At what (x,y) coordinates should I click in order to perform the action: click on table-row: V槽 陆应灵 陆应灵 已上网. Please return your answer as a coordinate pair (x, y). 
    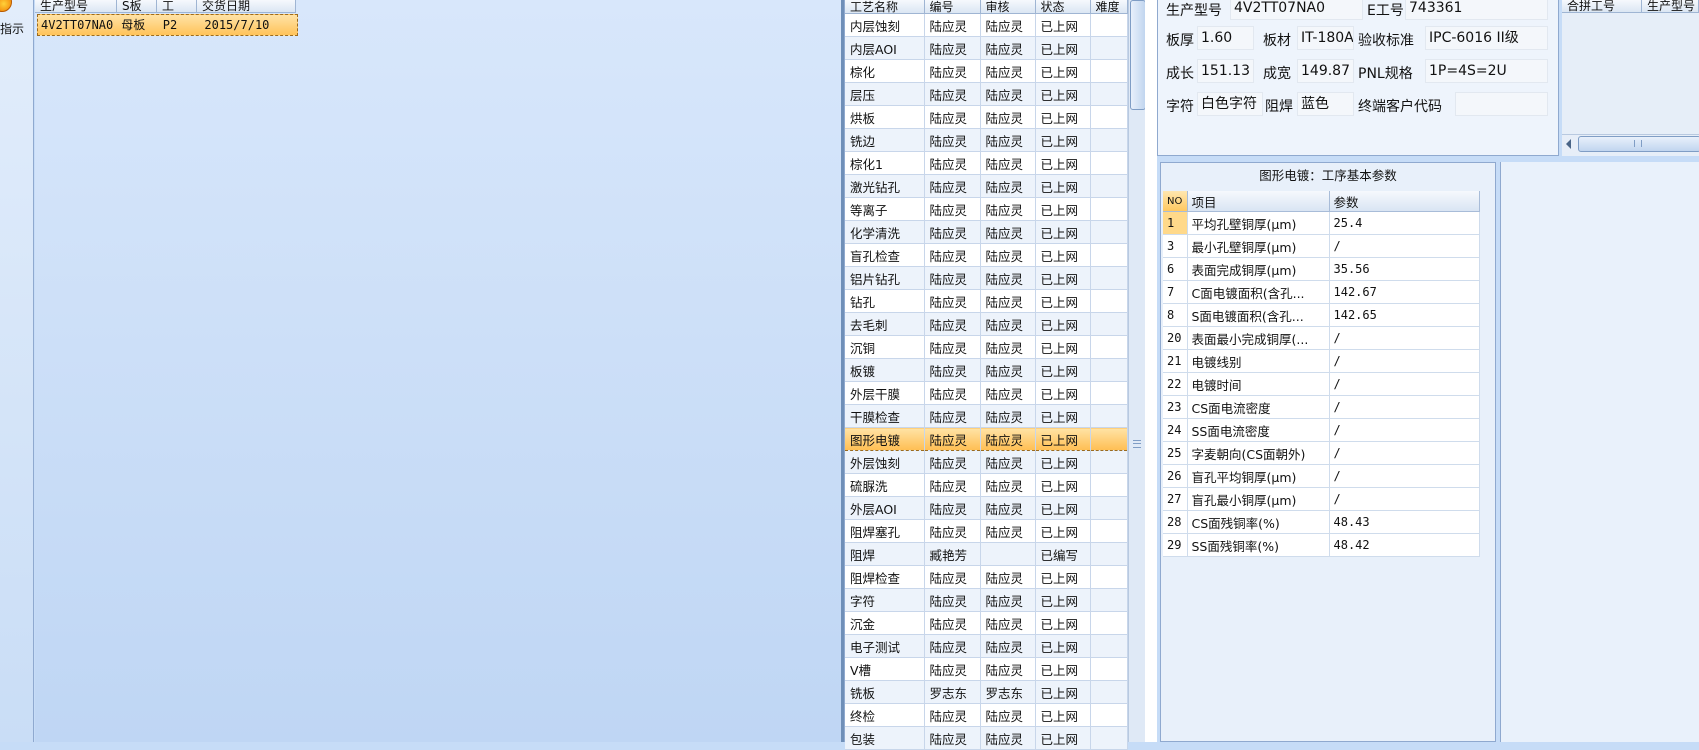
    Looking at the image, I should click on (986, 669).